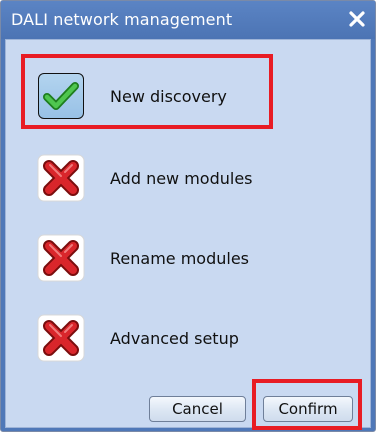 This screenshot has width=380, height=434. What do you see at coordinates (168, 96) in the screenshot?
I see `option-label: New discovery` at bounding box center [168, 96].